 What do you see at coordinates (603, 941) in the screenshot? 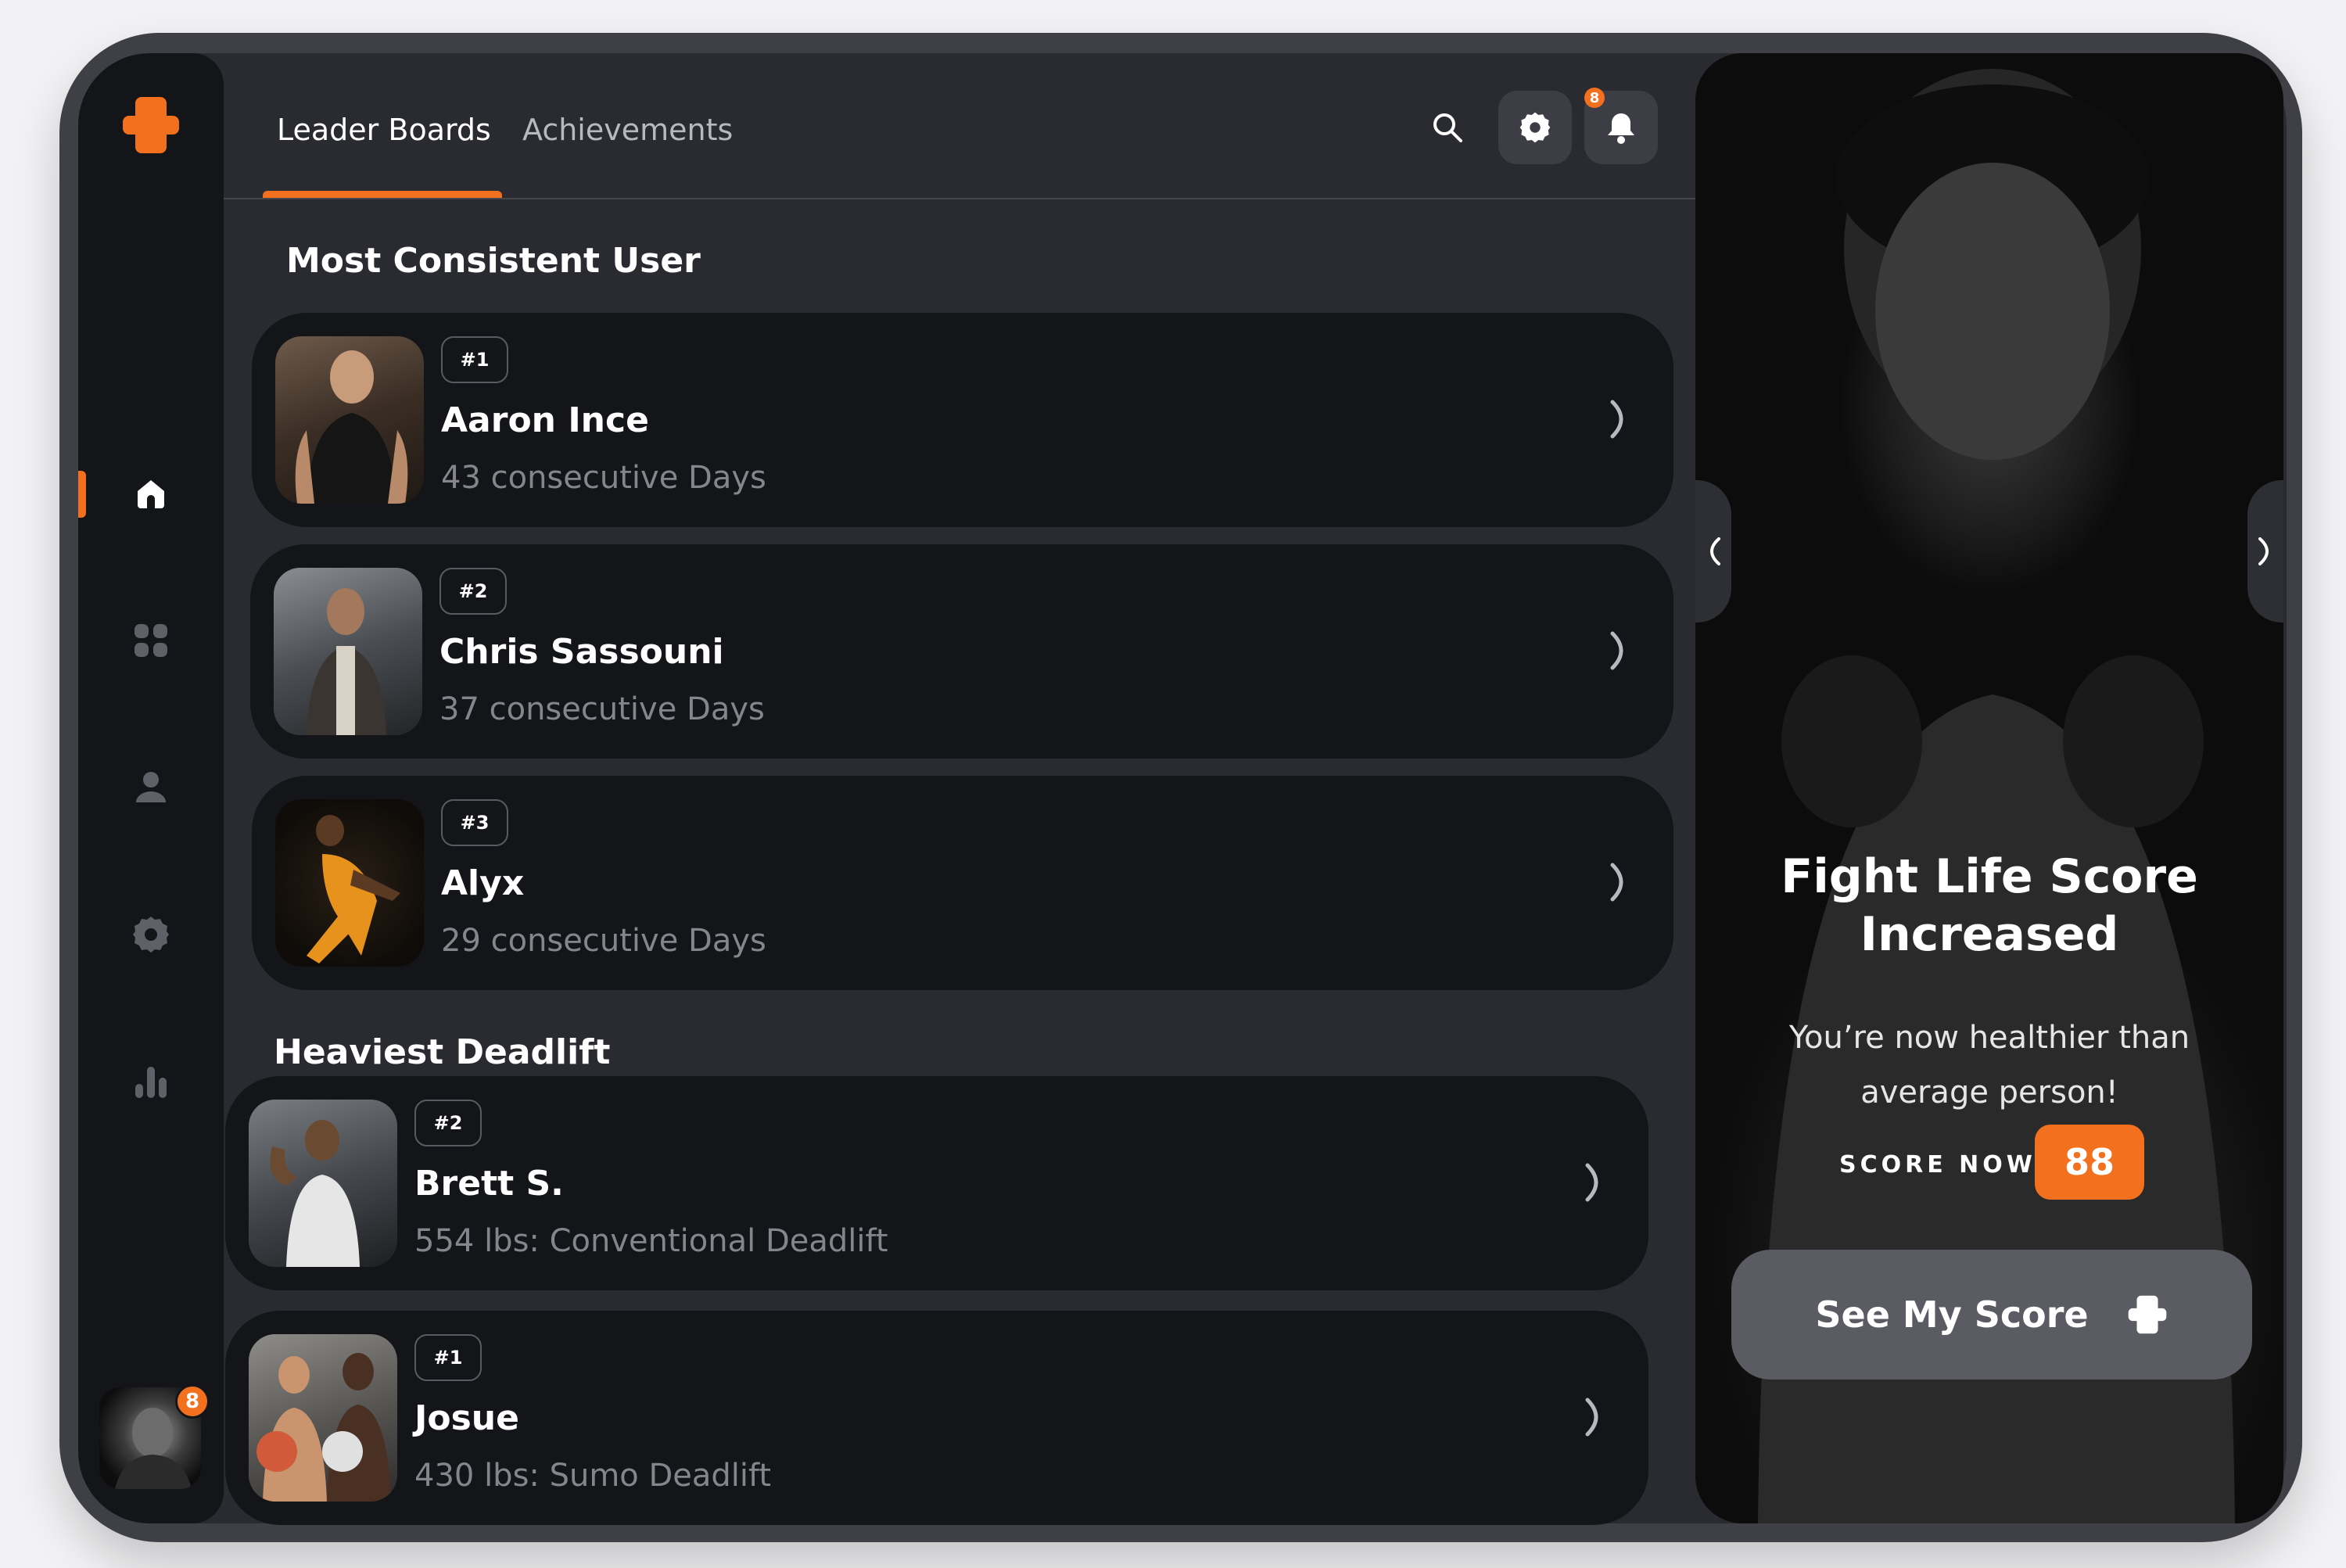
I see `user-stat: 29 consecutive Days` at bounding box center [603, 941].